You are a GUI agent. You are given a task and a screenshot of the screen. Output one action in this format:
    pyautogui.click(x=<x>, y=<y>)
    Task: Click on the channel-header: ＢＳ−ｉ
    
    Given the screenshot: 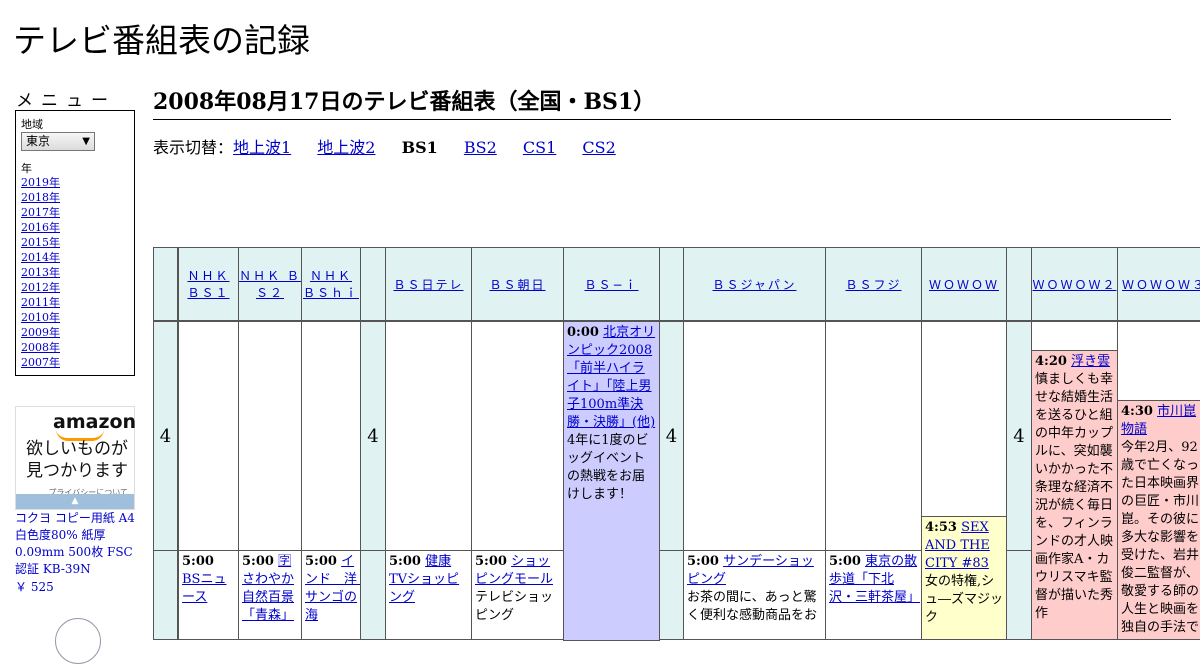 What is the action you would take?
    pyautogui.click(x=611, y=284)
    